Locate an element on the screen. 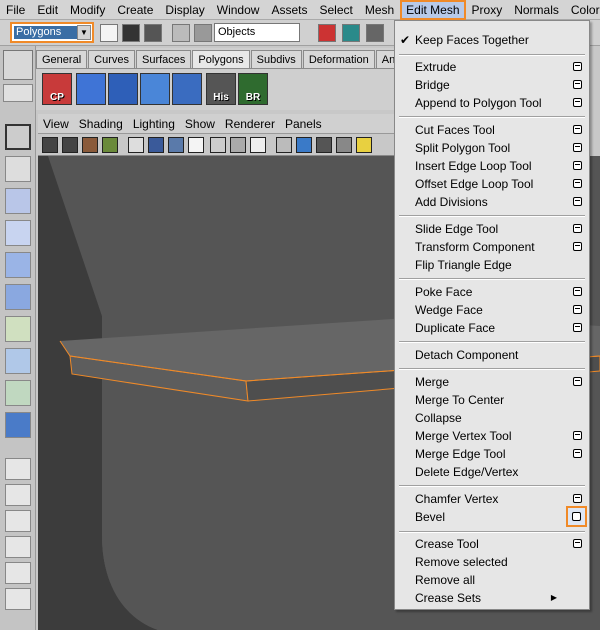  menu-item-crease-tool: Crease Tool is located at coordinates (492, 544).